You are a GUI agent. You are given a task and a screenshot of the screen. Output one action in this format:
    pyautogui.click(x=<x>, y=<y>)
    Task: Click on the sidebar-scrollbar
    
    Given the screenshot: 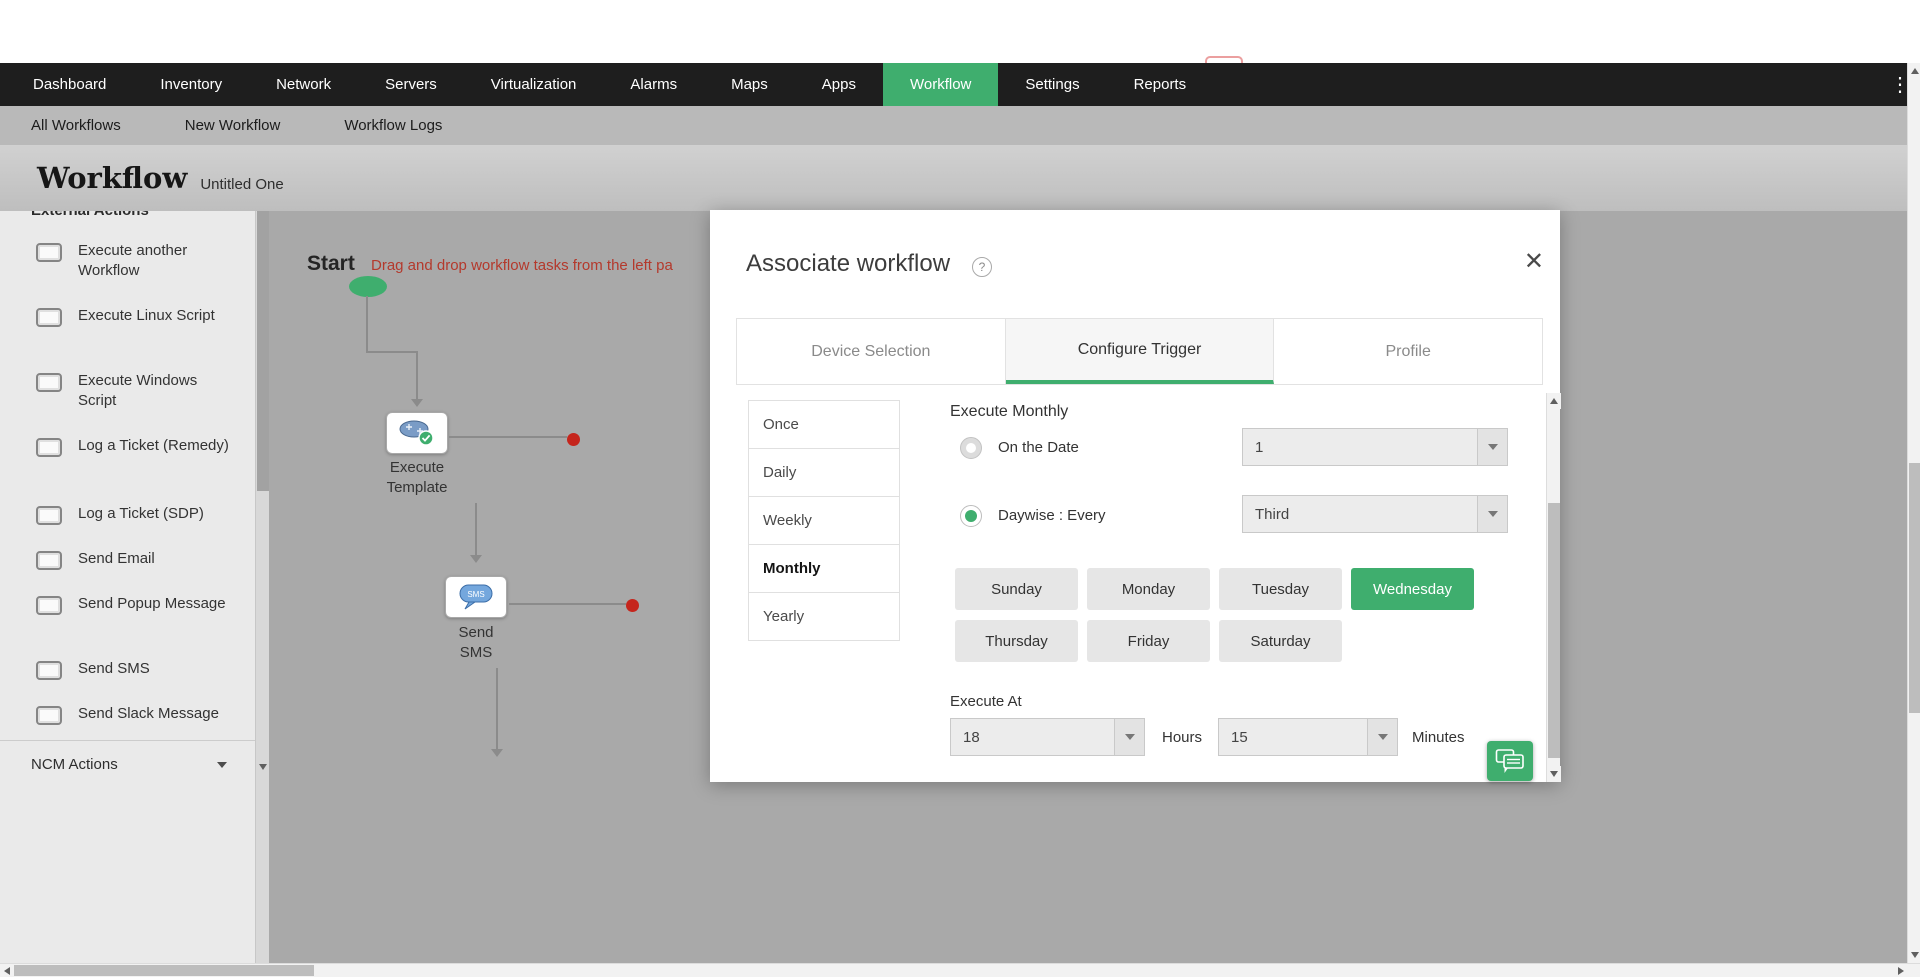 What is the action you would take?
    pyautogui.click(x=262, y=587)
    